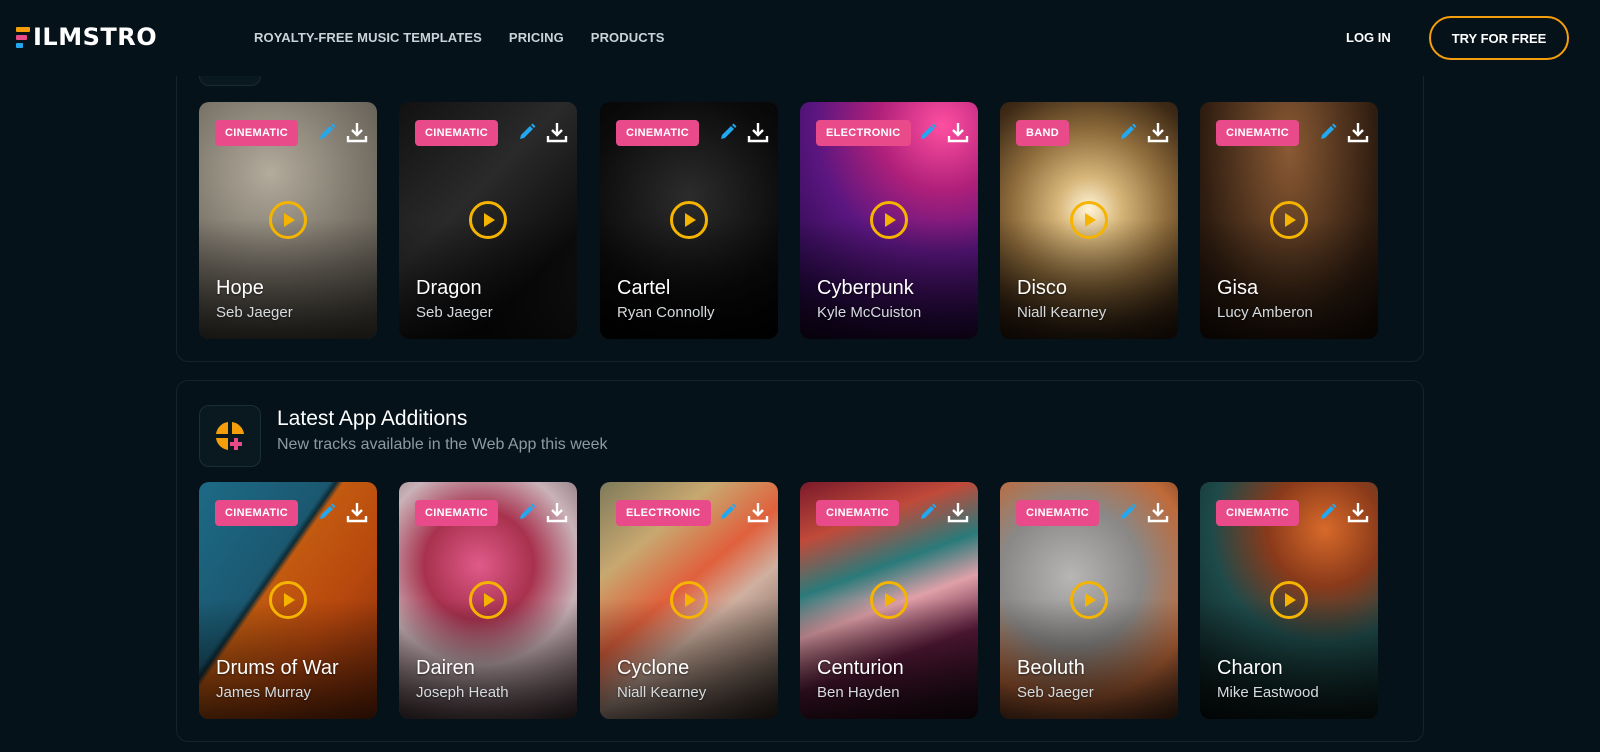  What do you see at coordinates (1265, 312) in the screenshot?
I see `track-author: Lucy Amberon` at bounding box center [1265, 312].